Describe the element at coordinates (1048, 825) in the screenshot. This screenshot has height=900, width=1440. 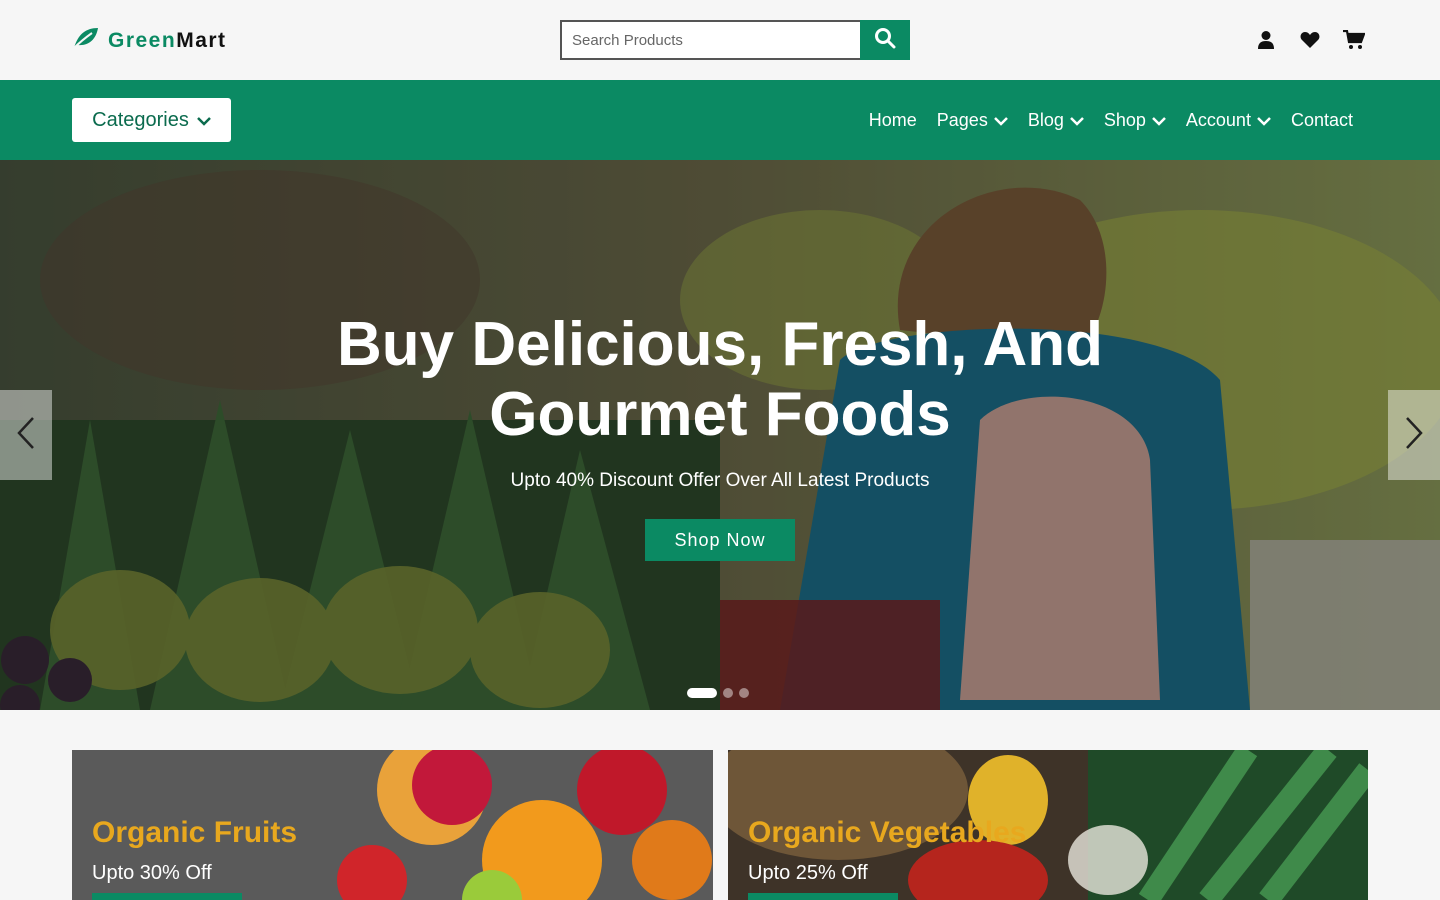
I see `promo-card-vegetables: Organic Vegetables Upto 25% Off` at that location.